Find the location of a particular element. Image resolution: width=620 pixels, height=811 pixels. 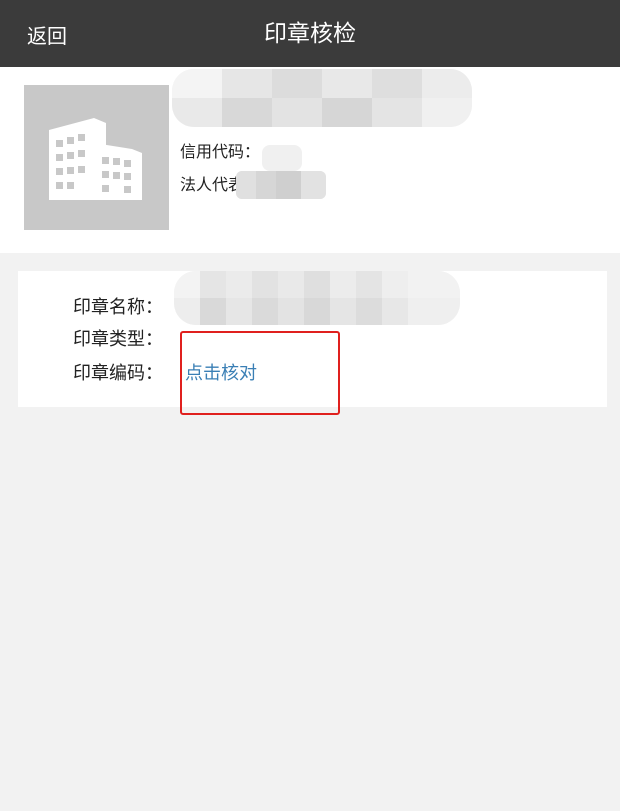

building-icon is located at coordinates (95, 159).